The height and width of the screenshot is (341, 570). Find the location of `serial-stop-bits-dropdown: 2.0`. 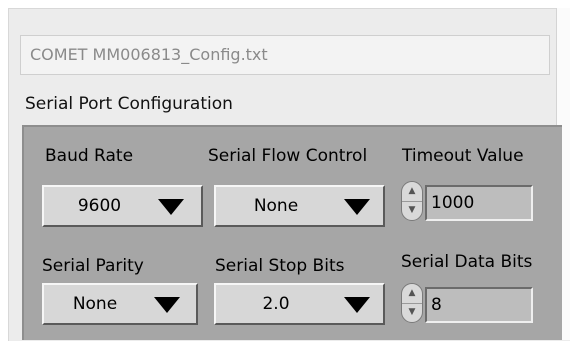

serial-stop-bits-dropdown: 2.0 is located at coordinates (299, 304).